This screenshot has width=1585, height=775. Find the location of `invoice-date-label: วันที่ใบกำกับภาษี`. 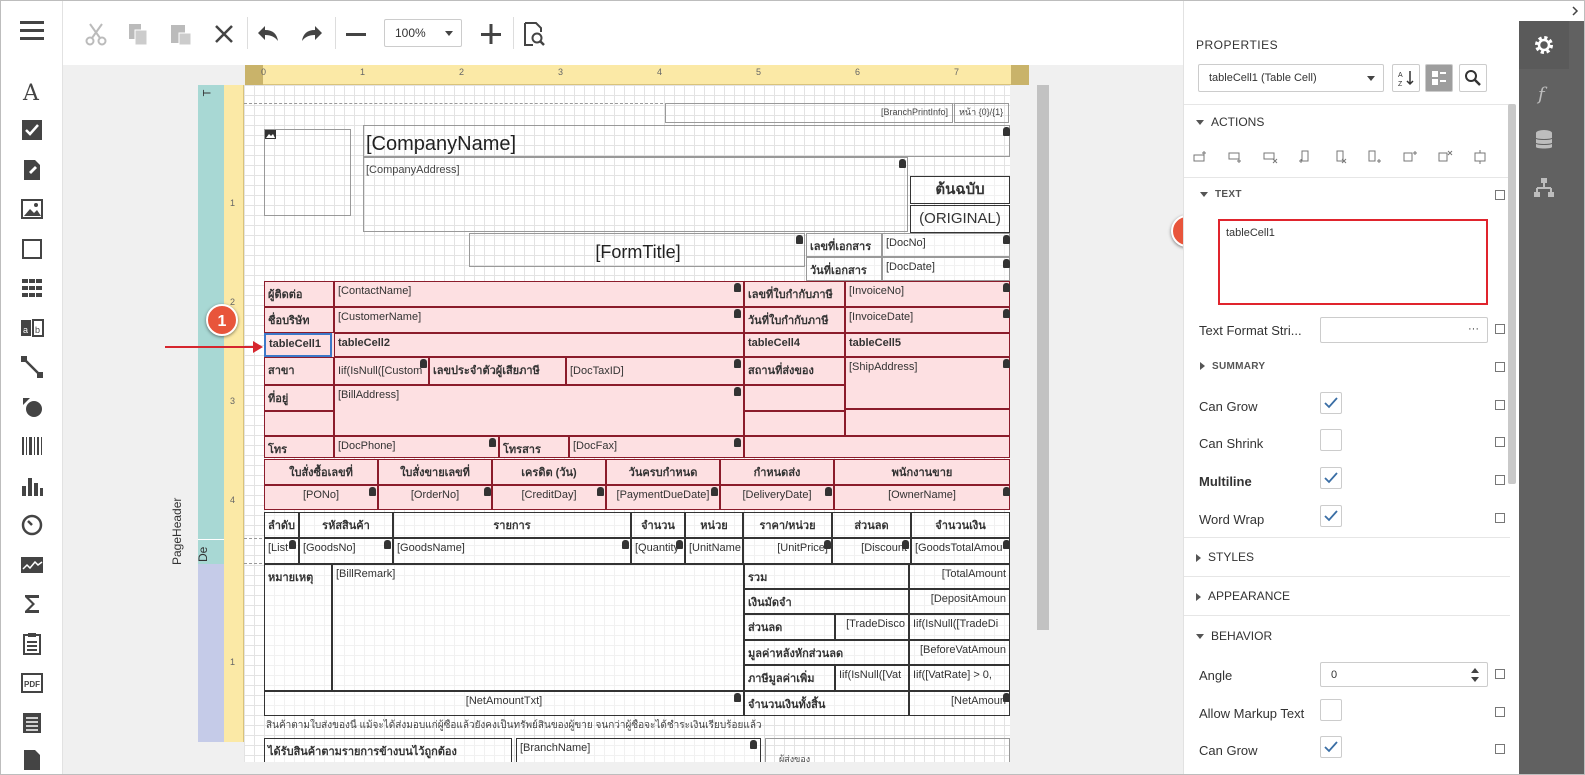

invoice-date-label: วันที่ใบกำกับภาษี is located at coordinates (794, 320).